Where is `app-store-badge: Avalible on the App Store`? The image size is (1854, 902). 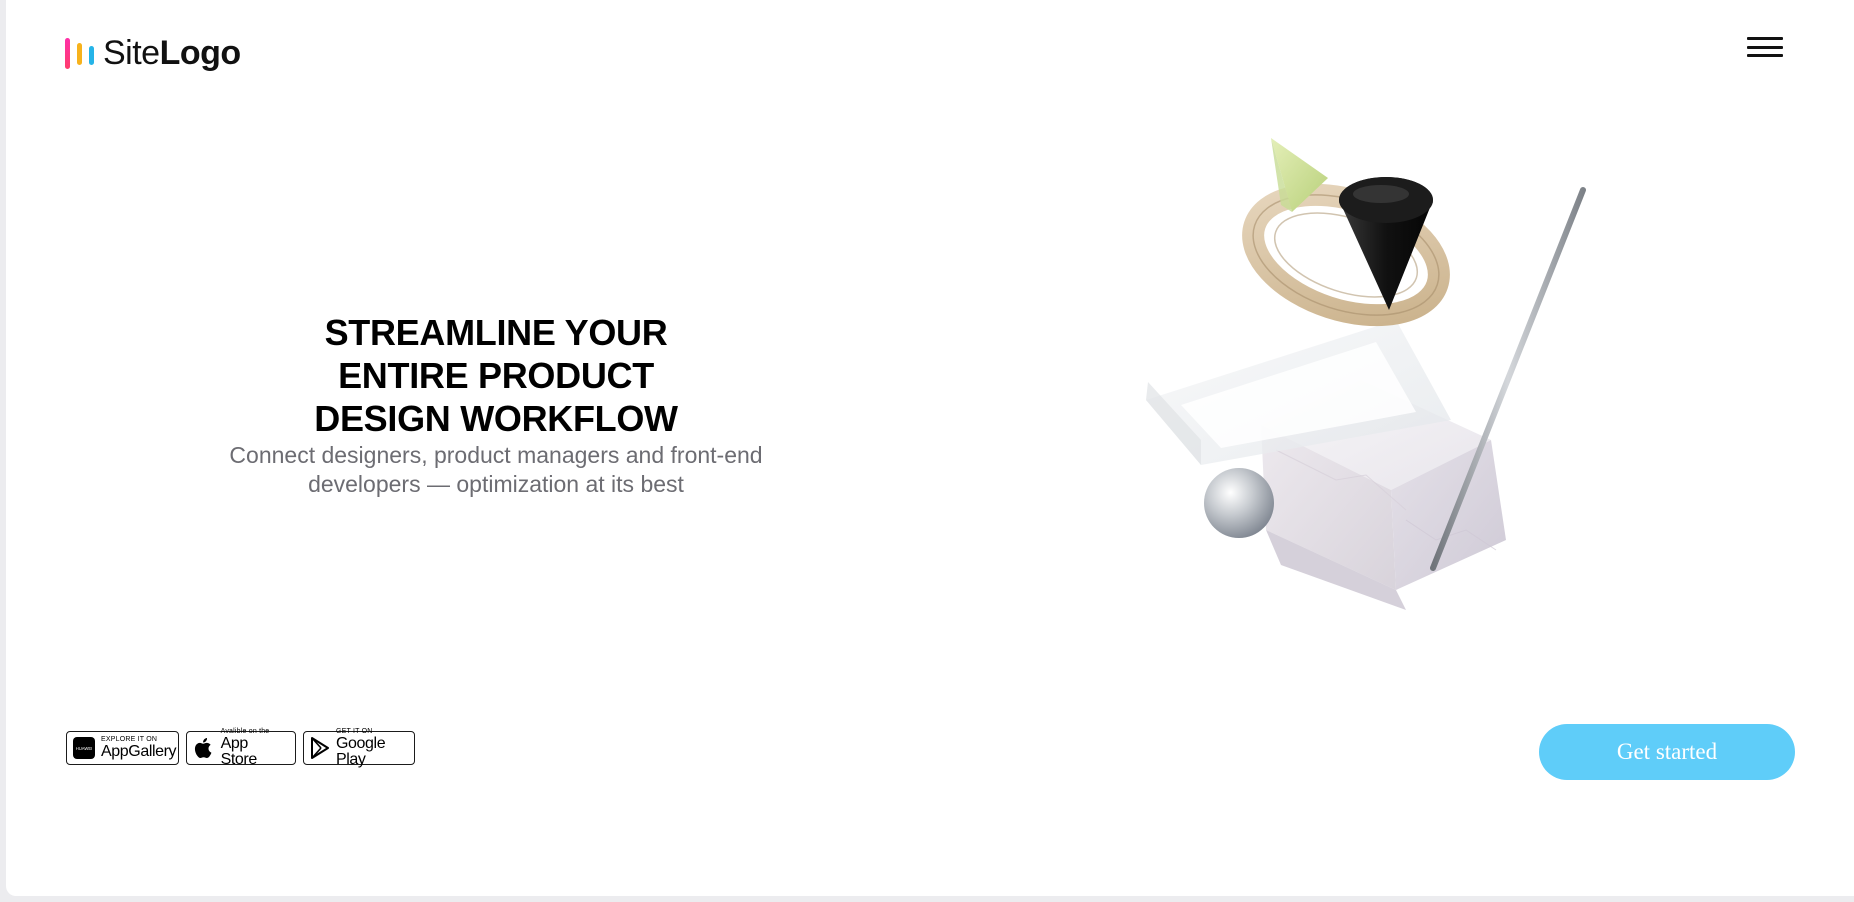
app-store-badge: Avalible on the App Store is located at coordinates (241, 748).